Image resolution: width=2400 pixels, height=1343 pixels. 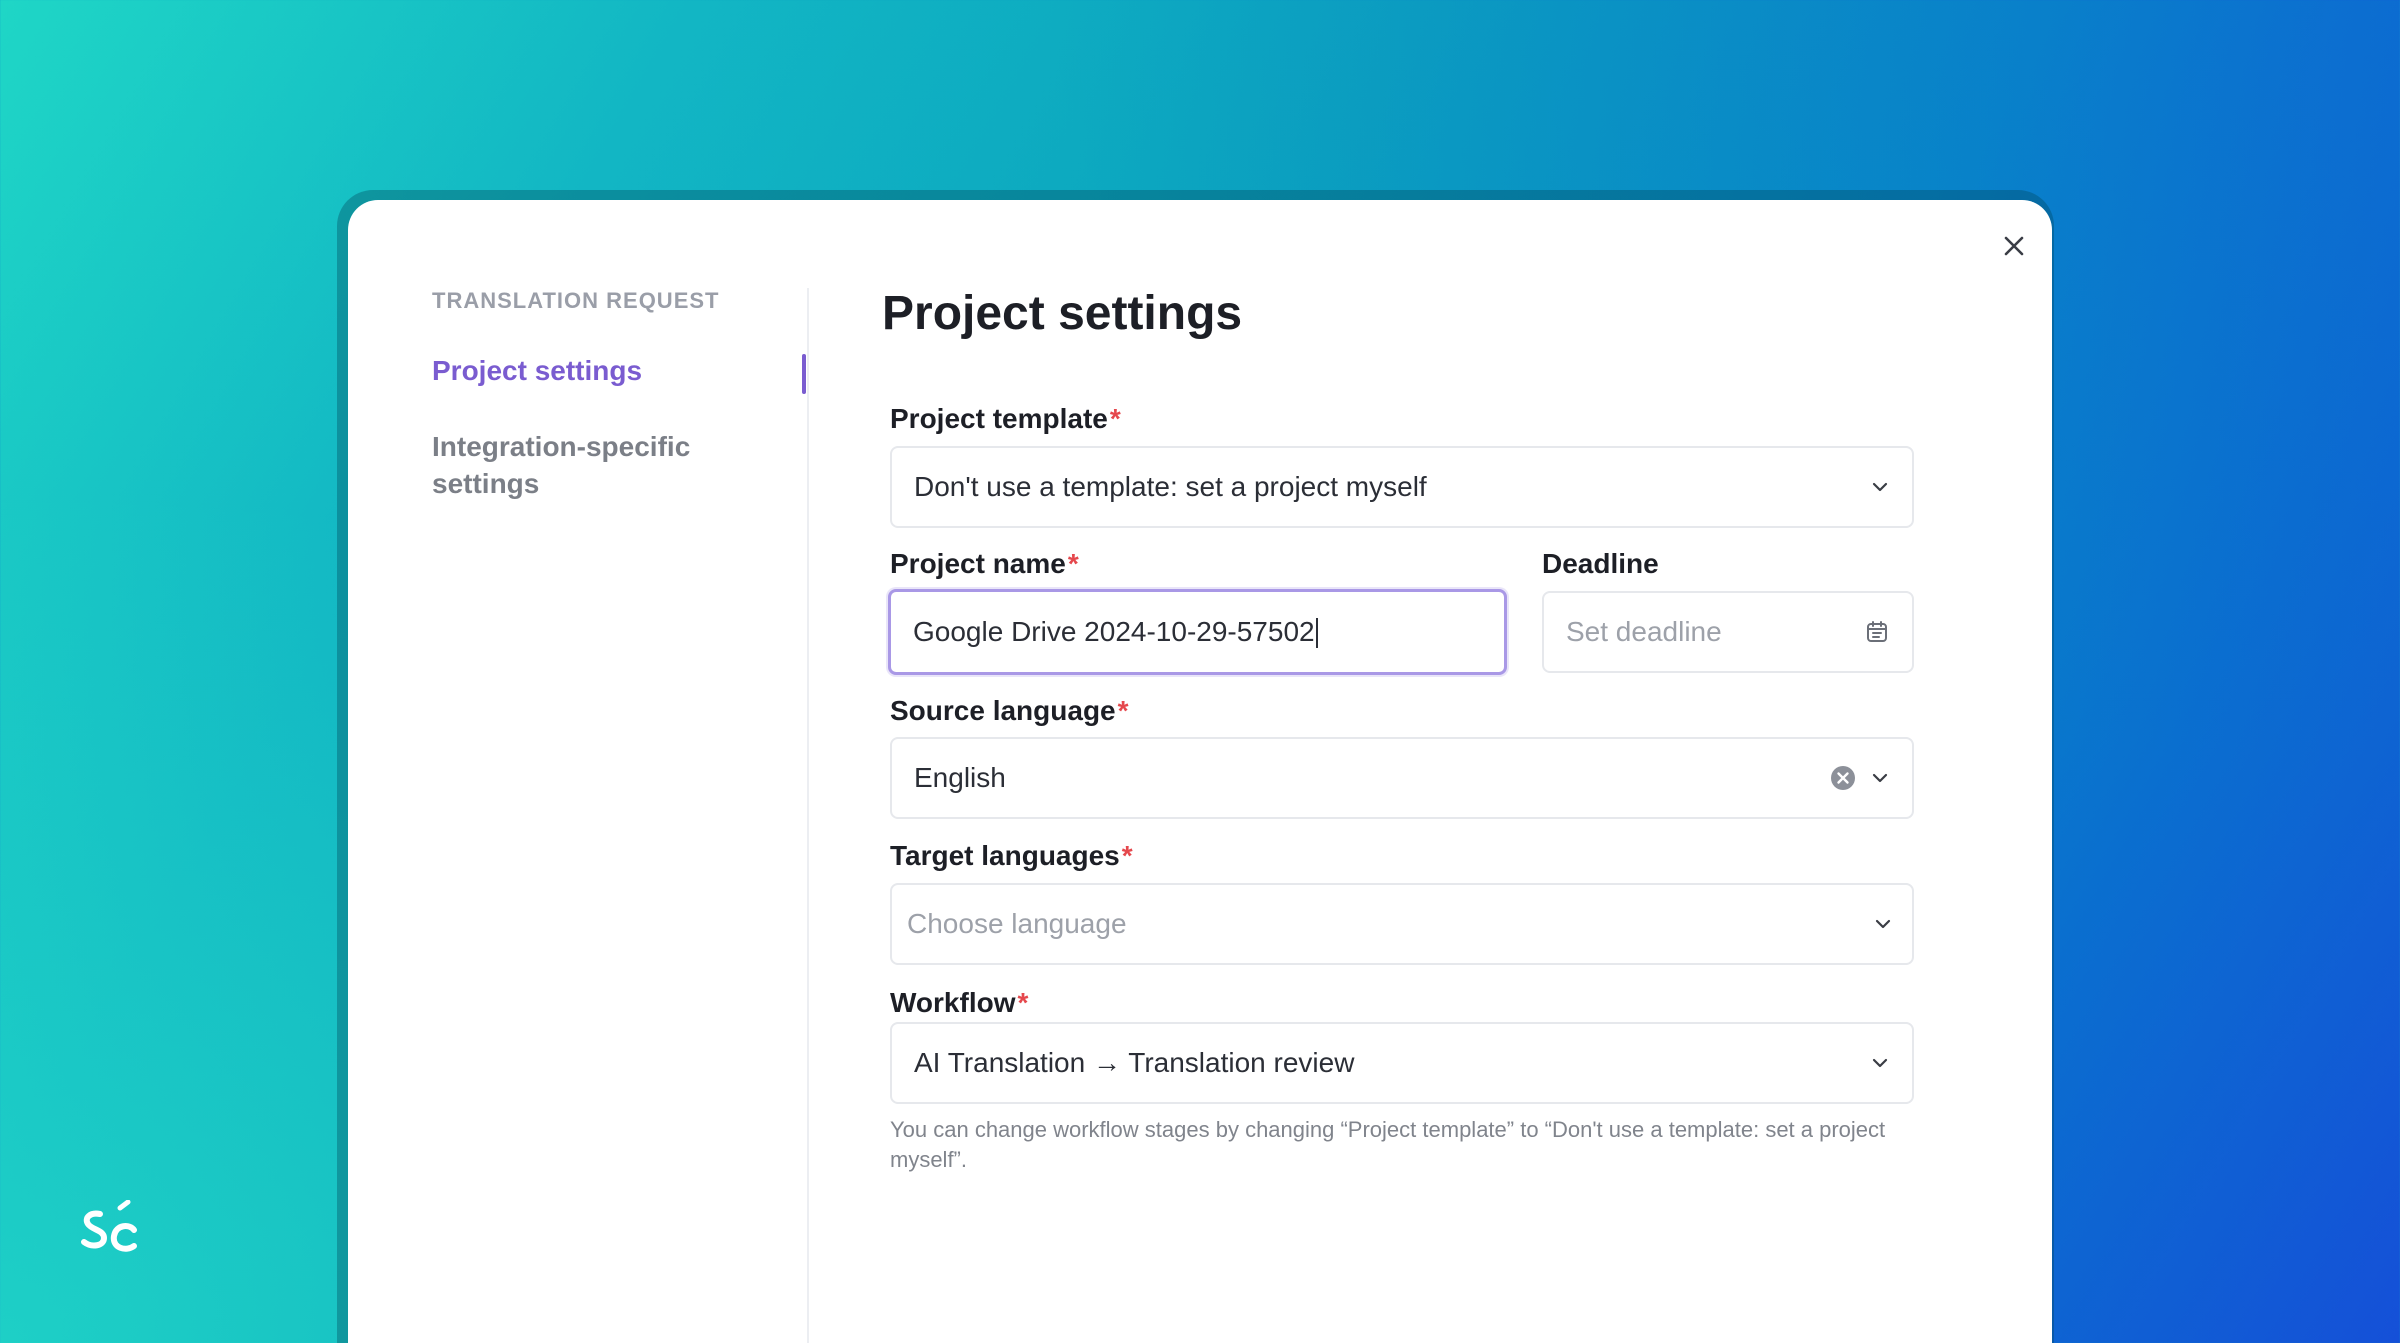 I want to click on deadline-input: Set deadline, so click(x=1728, y=632).